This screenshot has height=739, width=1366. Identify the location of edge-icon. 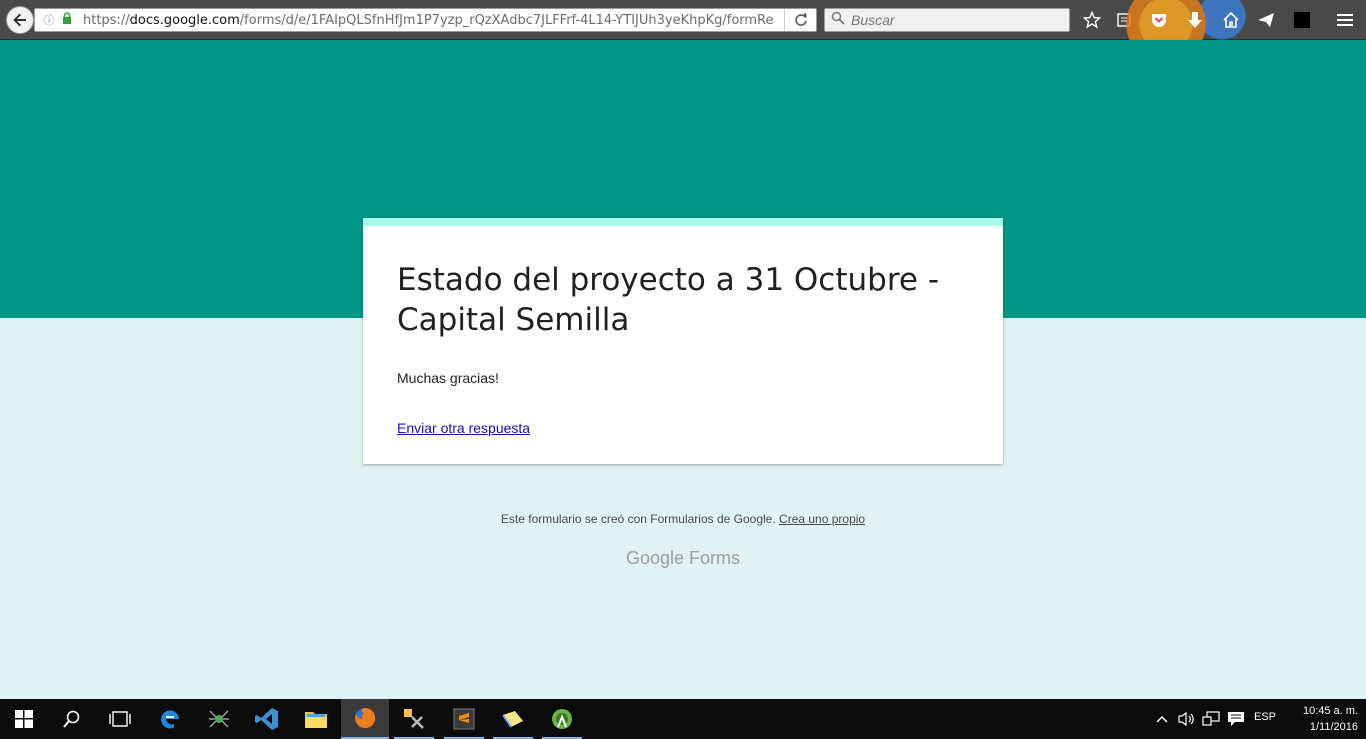
(170, 719).